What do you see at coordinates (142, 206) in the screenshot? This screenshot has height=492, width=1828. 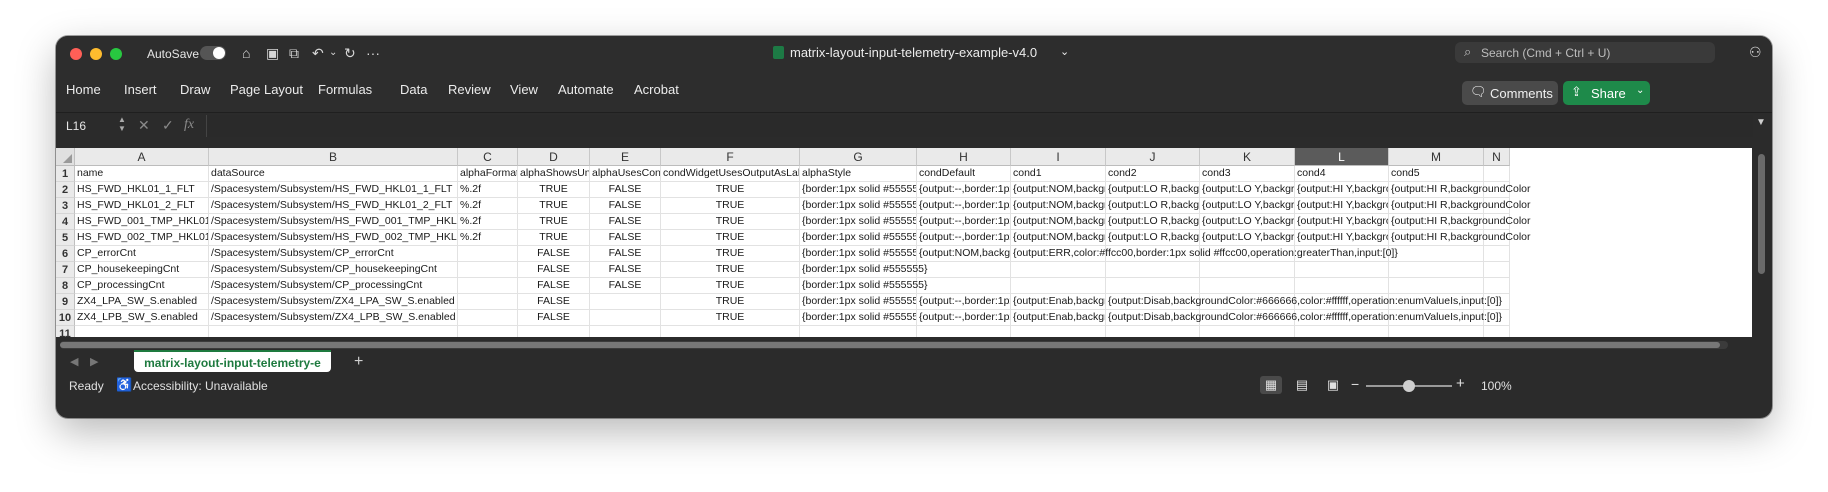 I see `grid-cell: HS_FWD_HKL01_2_FLT` at bounding box center [142, 206].